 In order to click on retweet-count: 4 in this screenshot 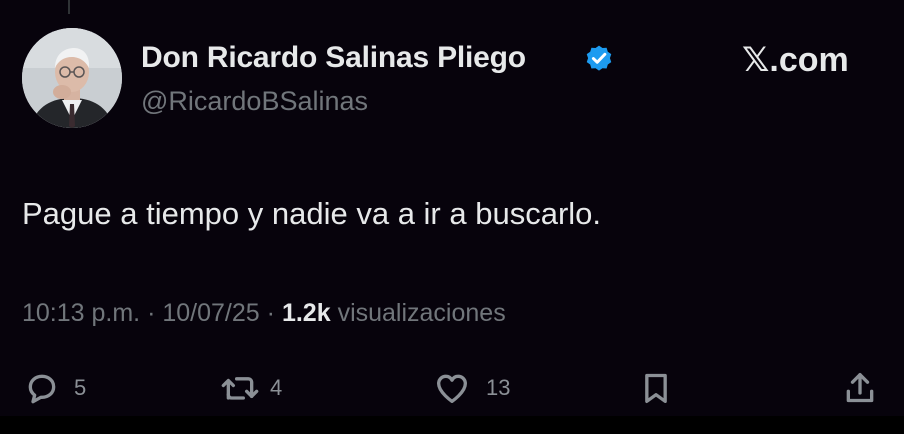, I will do `click(276, 387)`.